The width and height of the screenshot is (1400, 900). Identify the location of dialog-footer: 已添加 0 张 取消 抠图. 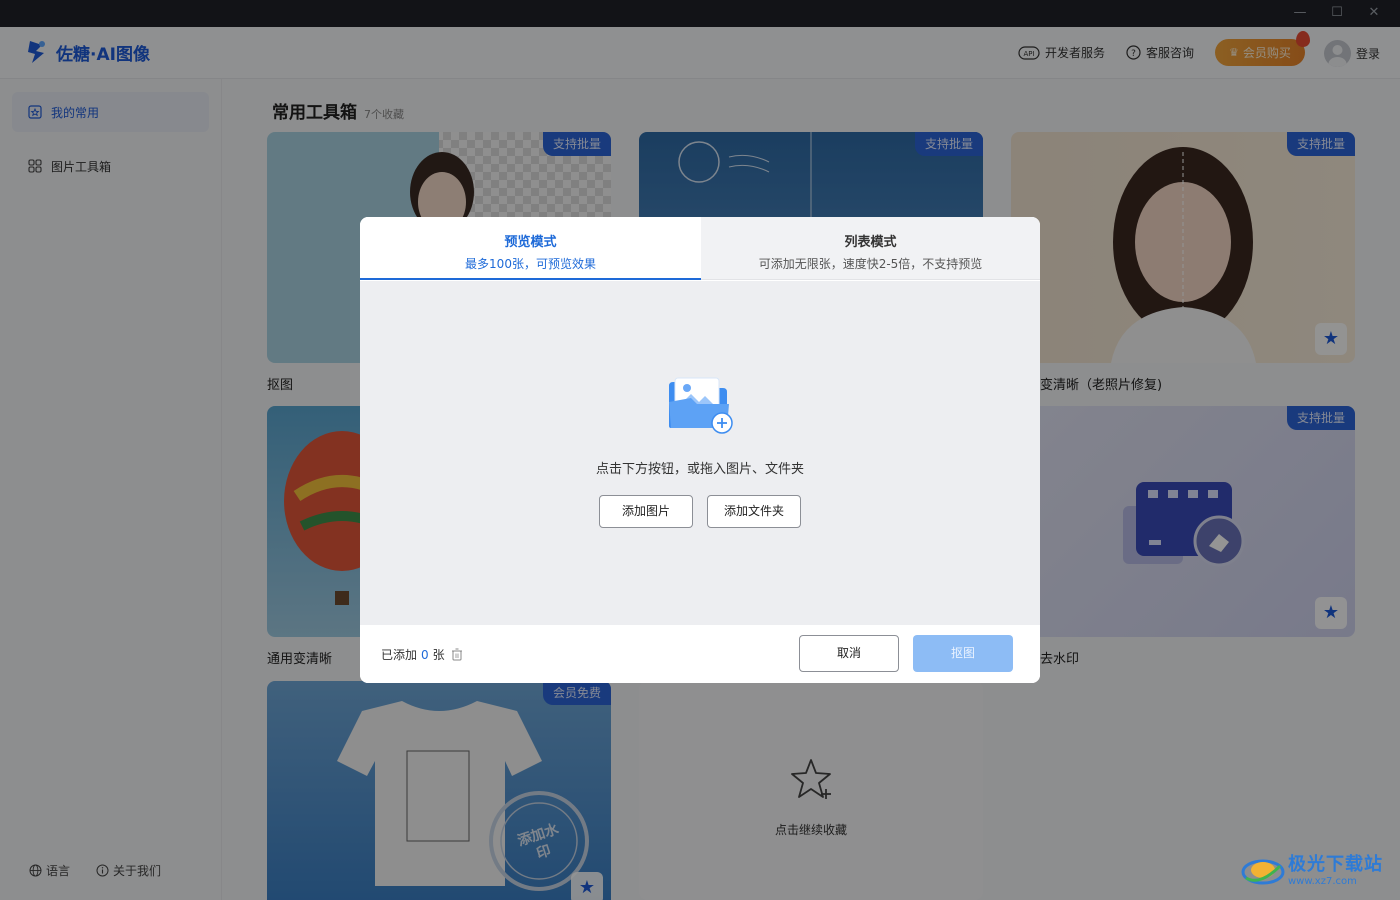
(700, 654).